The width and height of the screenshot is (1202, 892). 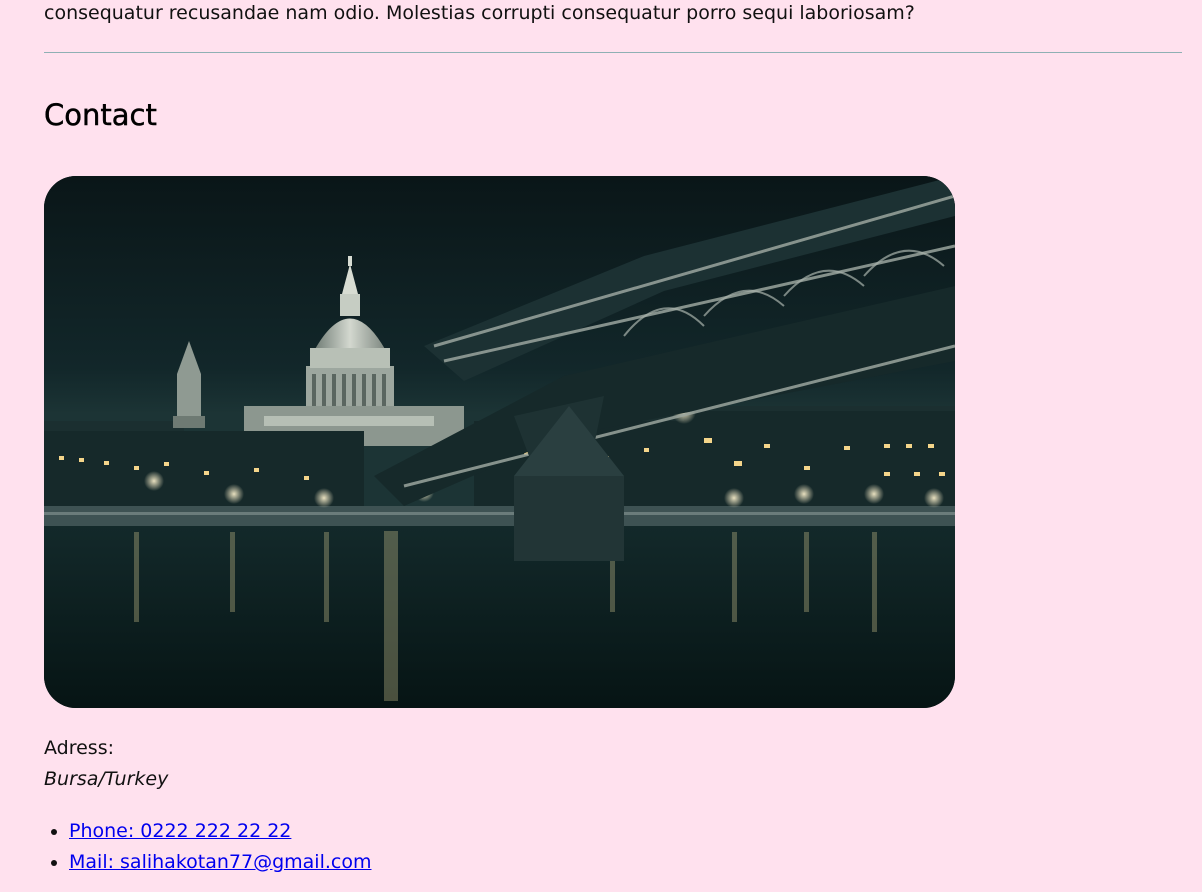 I want to click on list-item: Mail: salihakotan77@gmail.com, so click(x=220, y=862).